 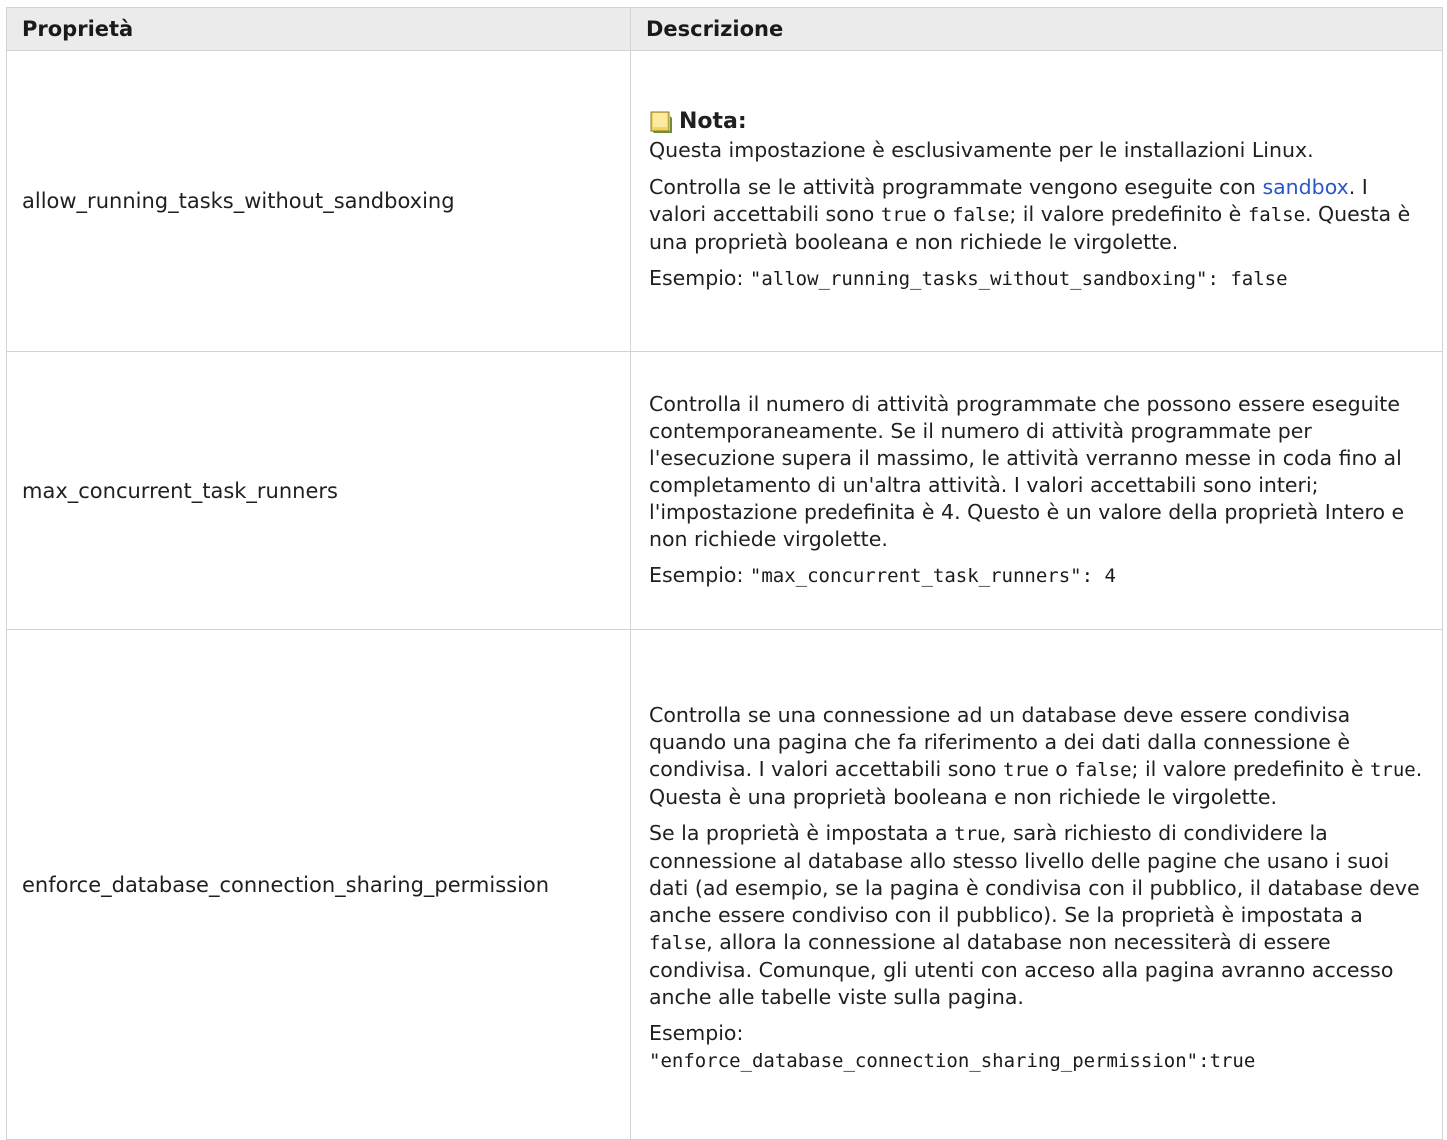 I want to click on text-segment: Se la proprietà è impostata a, so click(x=802, y=833).